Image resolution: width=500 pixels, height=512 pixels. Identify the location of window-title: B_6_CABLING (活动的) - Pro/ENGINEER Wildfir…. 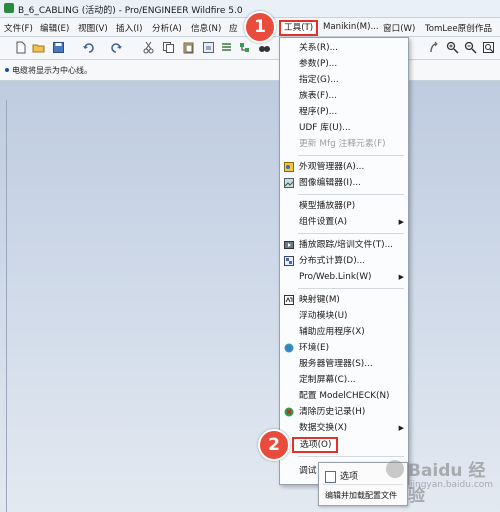
(130, 11).